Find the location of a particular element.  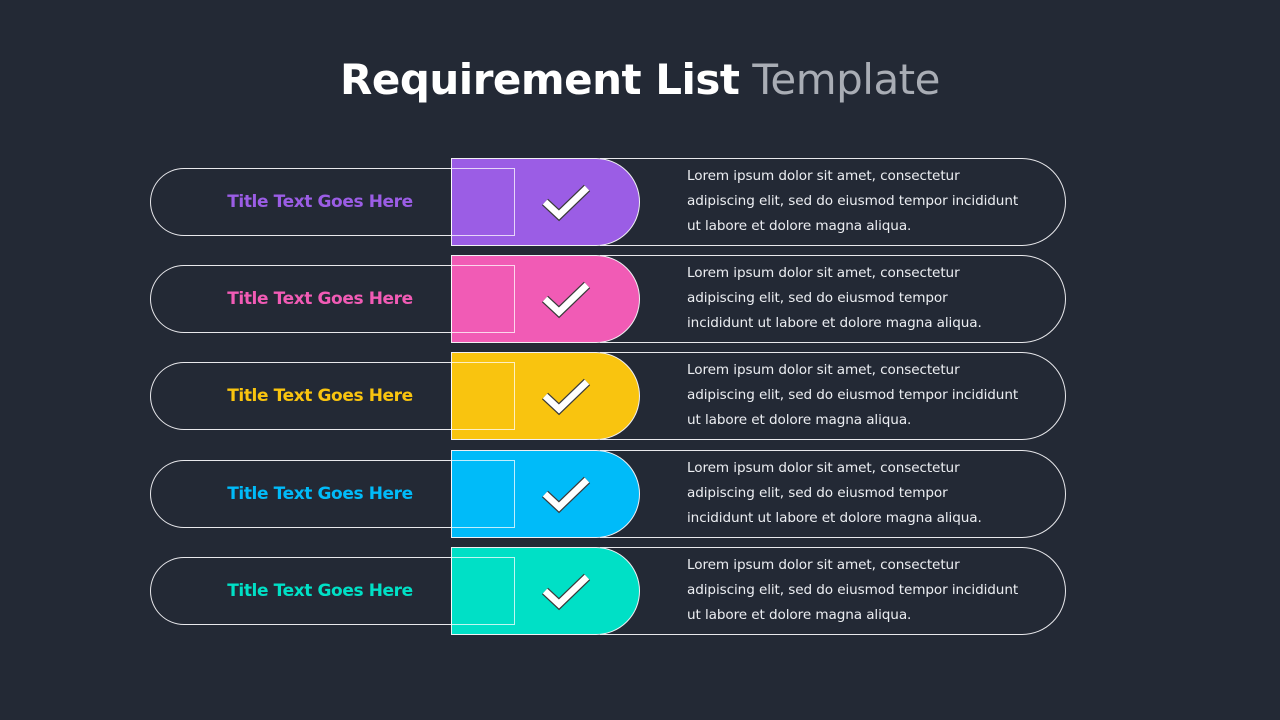

title-light: Template is located at coordinates (846, 79).